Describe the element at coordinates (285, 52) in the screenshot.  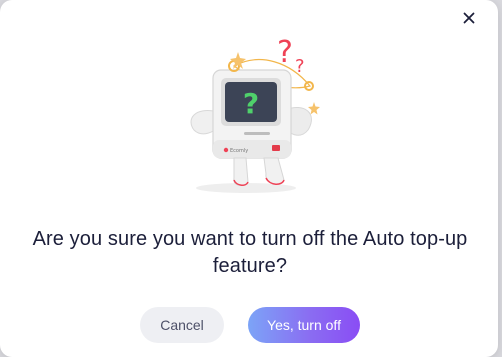
I see `question-mark-large: ?` at that location.